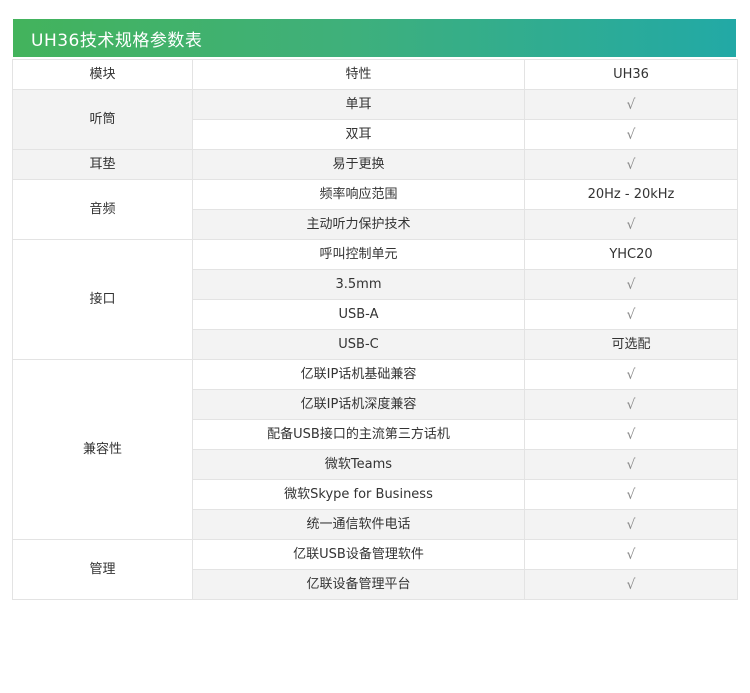  Describe the element at coordinates (358, 134) in the screenshot. I see `feature-cell: 双耳` at that location.